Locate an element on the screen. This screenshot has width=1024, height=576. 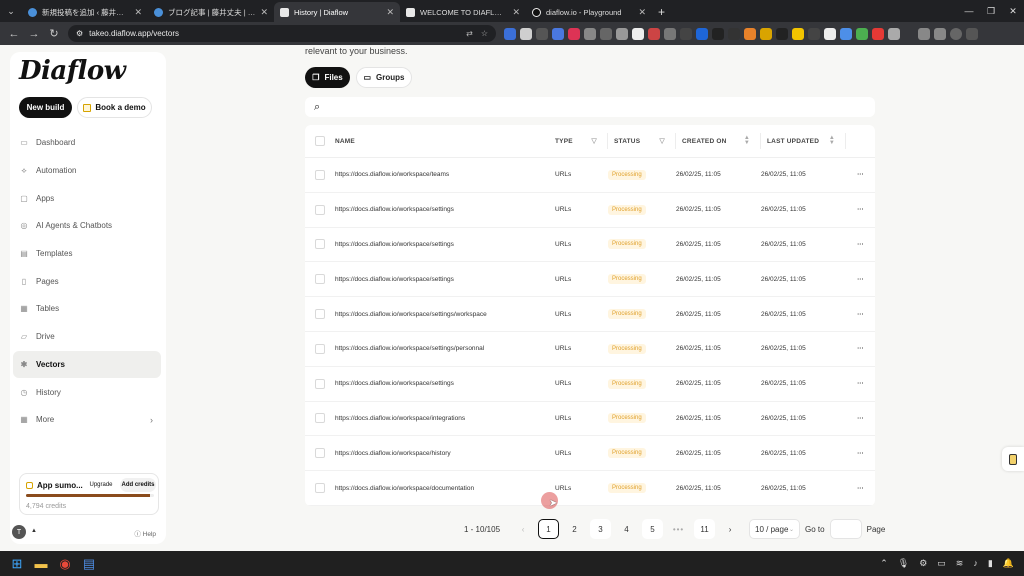
diaflow-logo: Diaflow is located at coordinates (72, 71).